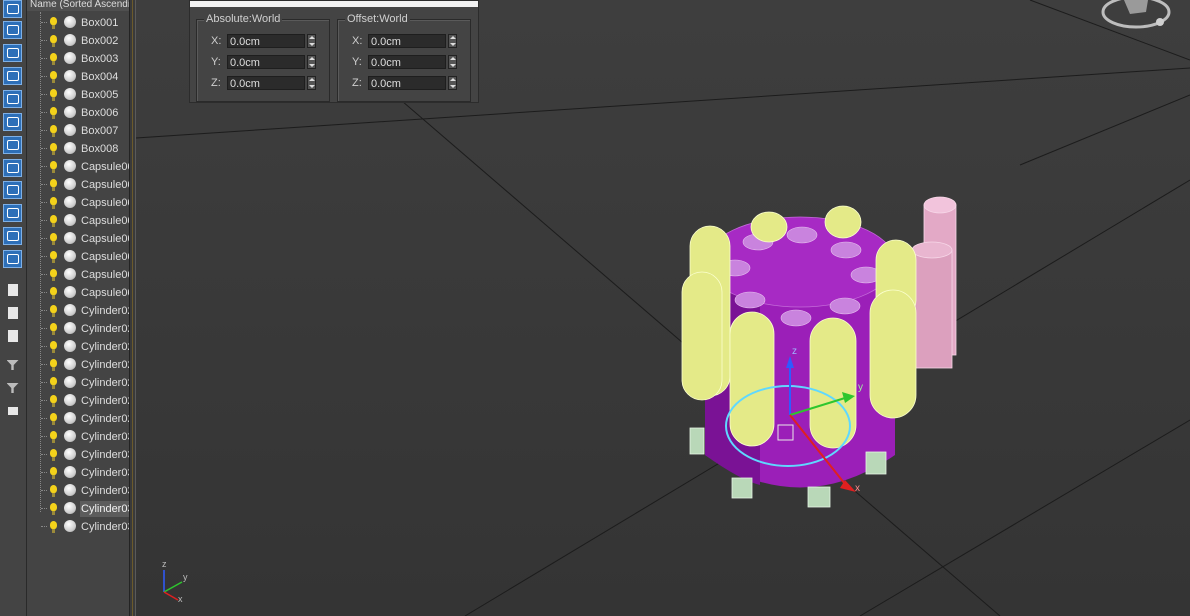  What do you see at coordinates (452, 62) in the screenshot?
I see `offset-y-spinner` at bounding box center [452, 62].